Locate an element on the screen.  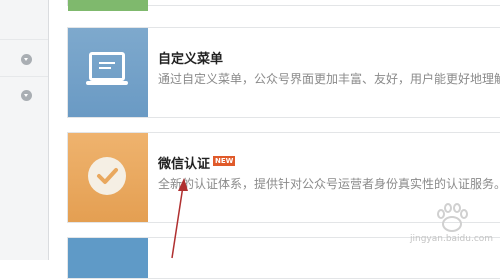
baidu-watermark: jingyan.baidu.com is located at coordinates (453, 226).